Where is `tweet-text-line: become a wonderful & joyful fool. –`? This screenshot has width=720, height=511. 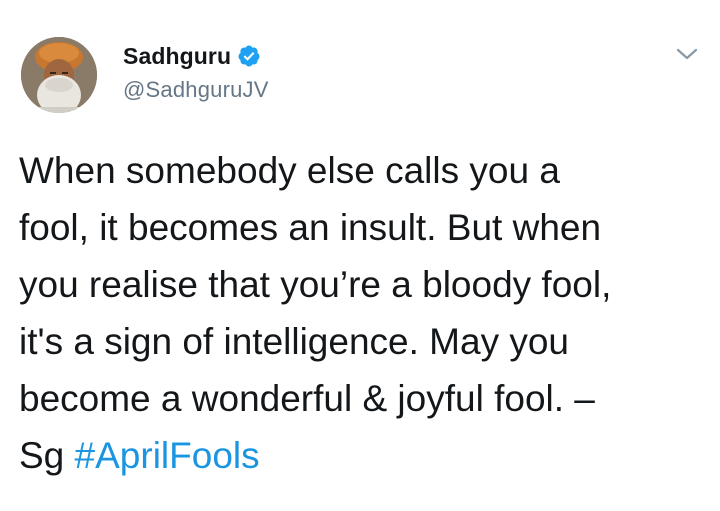 tweet-text-line: become a wonderful & joyful fool. – is located at coordinates (307, 398).